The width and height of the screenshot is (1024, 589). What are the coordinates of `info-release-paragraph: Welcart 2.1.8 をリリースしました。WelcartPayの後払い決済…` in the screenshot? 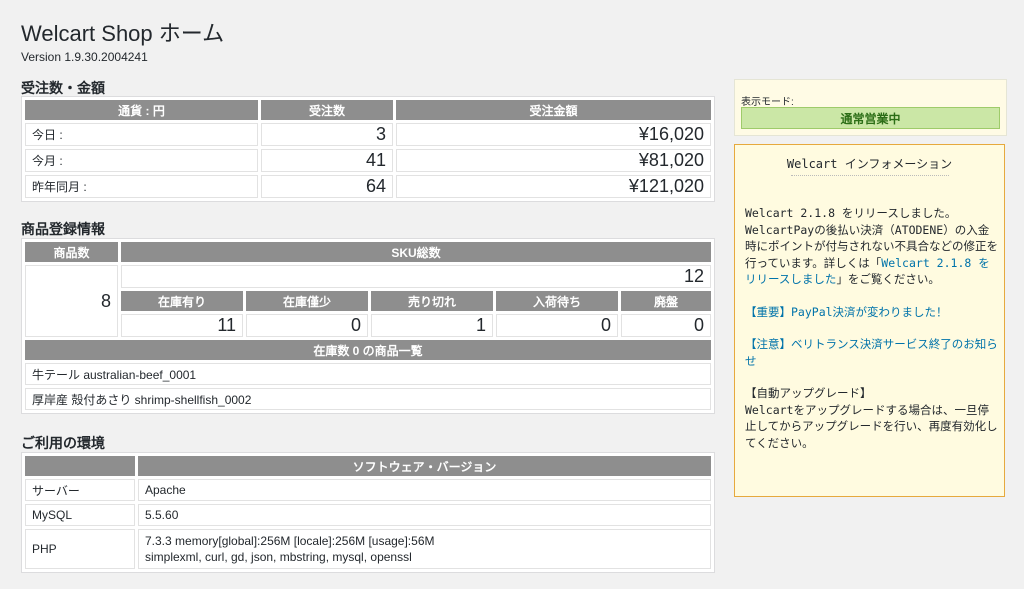 It's located at (872, 246).